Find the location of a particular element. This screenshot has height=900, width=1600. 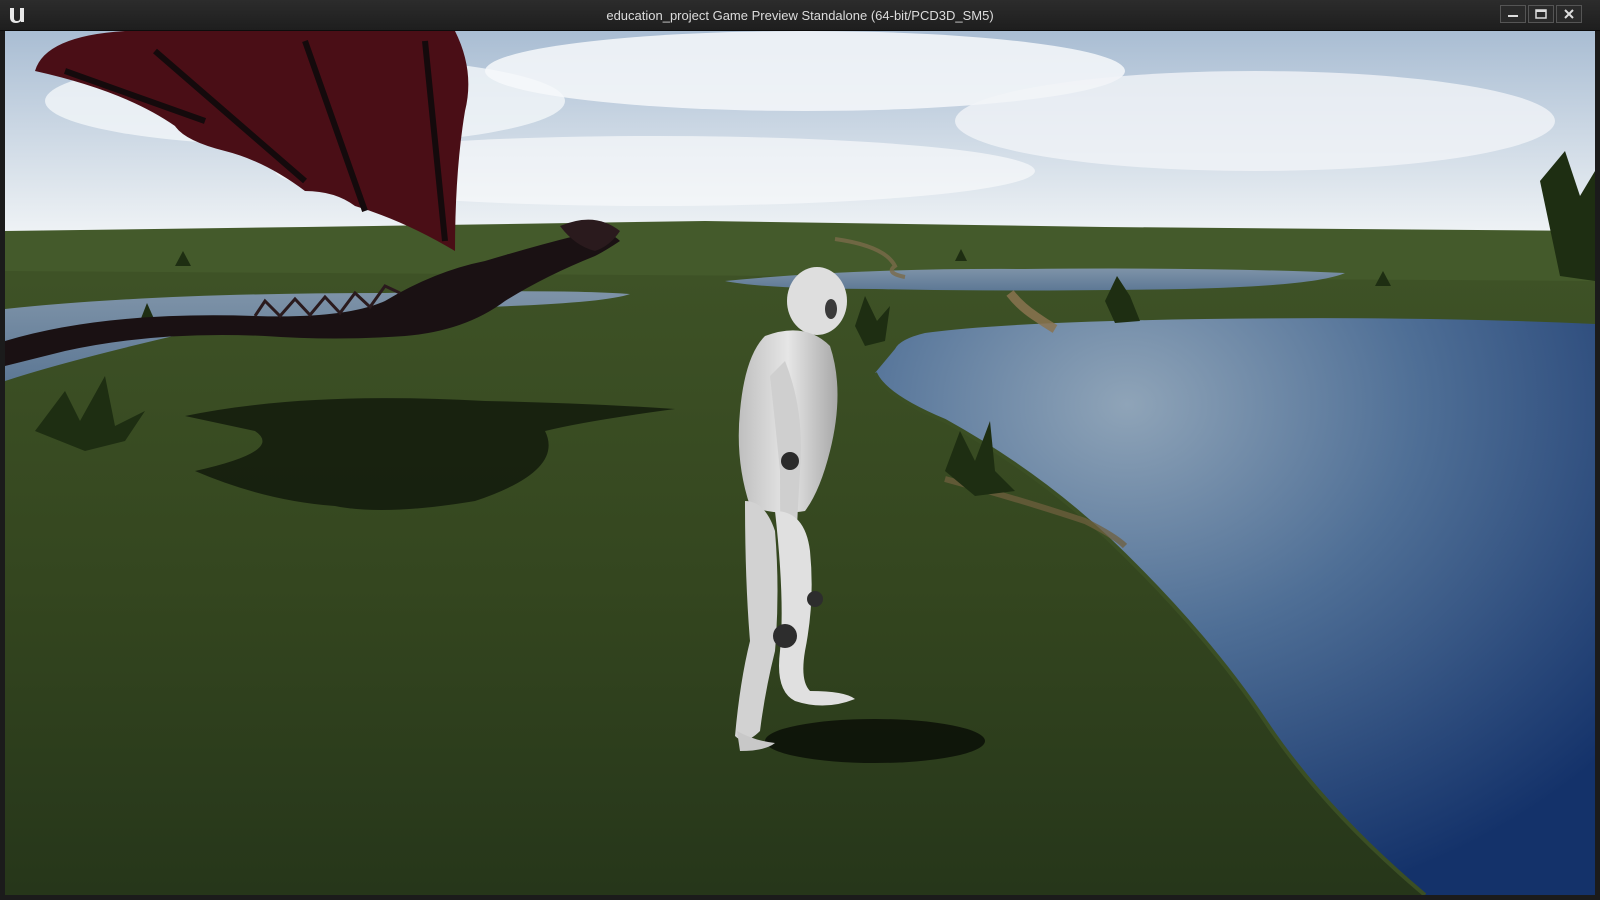

minimize-button is located at coordinates (1513, 14).